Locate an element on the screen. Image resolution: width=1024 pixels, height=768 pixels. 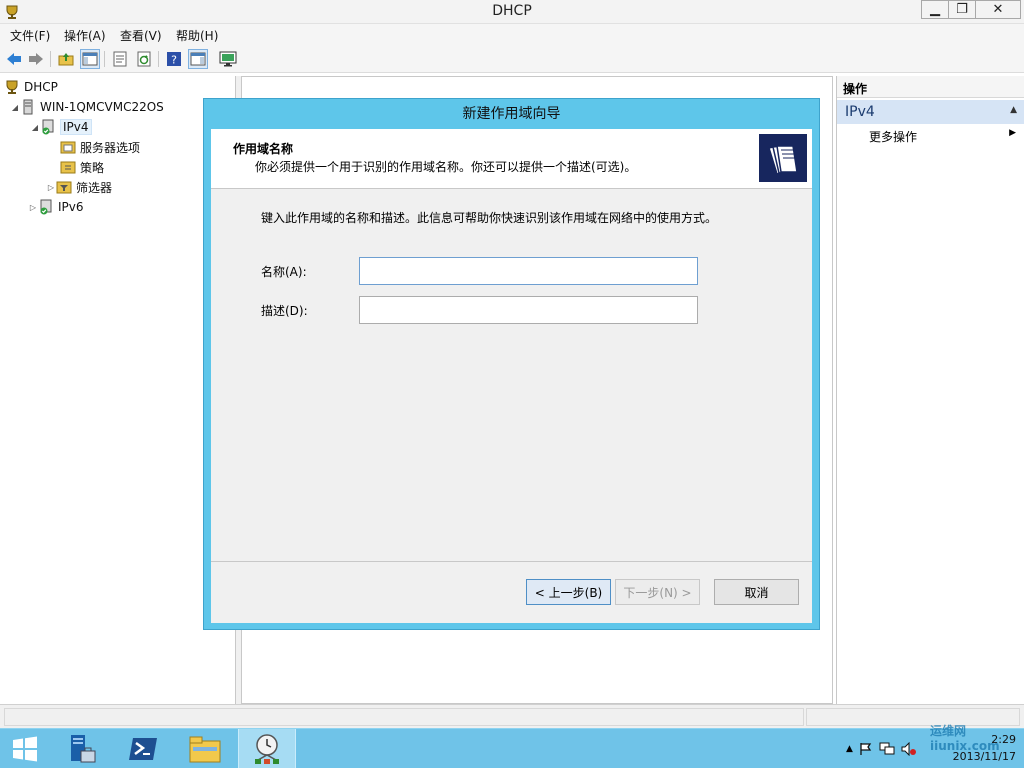
minimize-button: ▁ is located at coordinates (935, 9).